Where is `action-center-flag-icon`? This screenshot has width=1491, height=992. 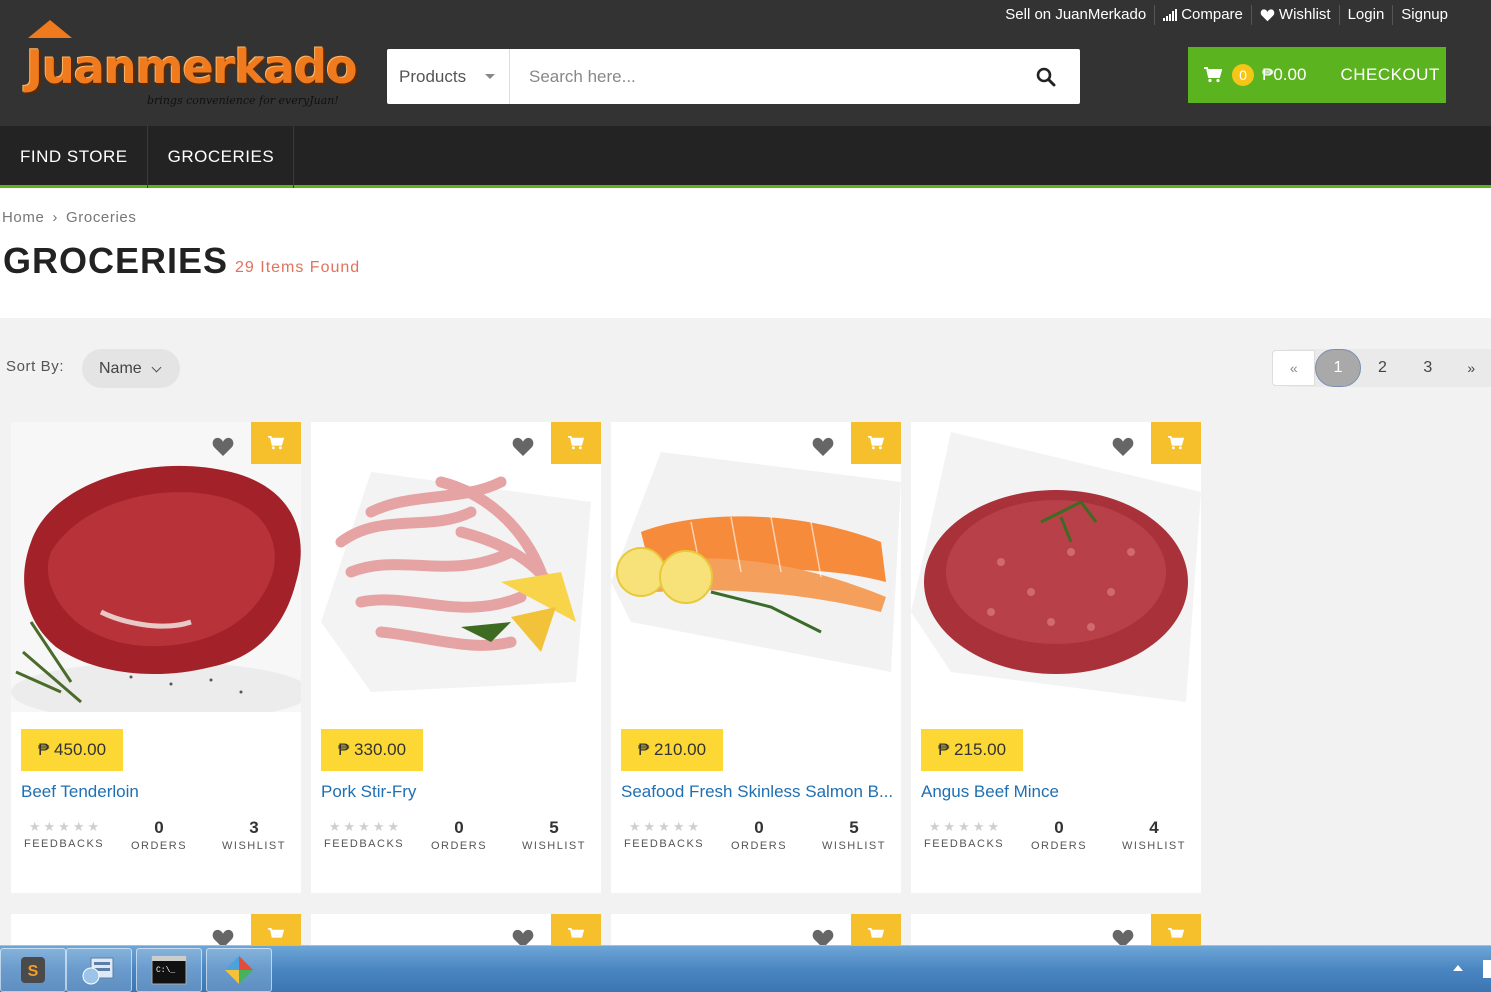 action-center-flag-icon is located at coordinates (1487, 969).